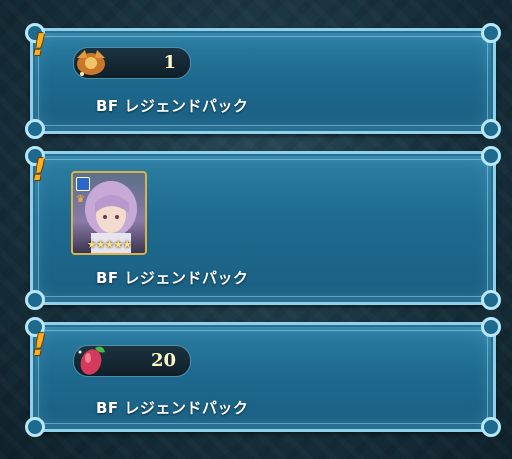 The height and width of the screenshot is (459, 512). Describe the element at coordinates (83, 184) in the screenshot. I see `weapon-type-icon` at that location.